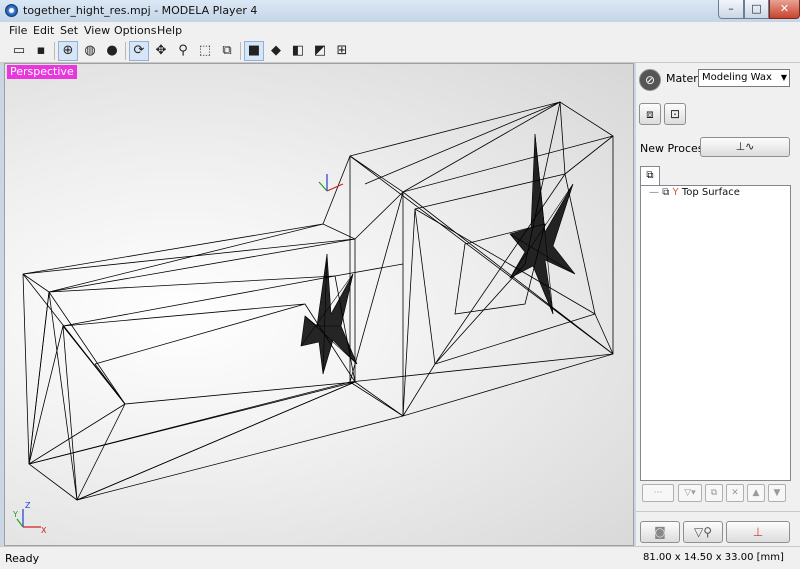 The height and width of the screenshot is (569, 800). Describe the element at coordinates (777, 493) in the screenshot. I see `move-down-button: ▼` at that location.